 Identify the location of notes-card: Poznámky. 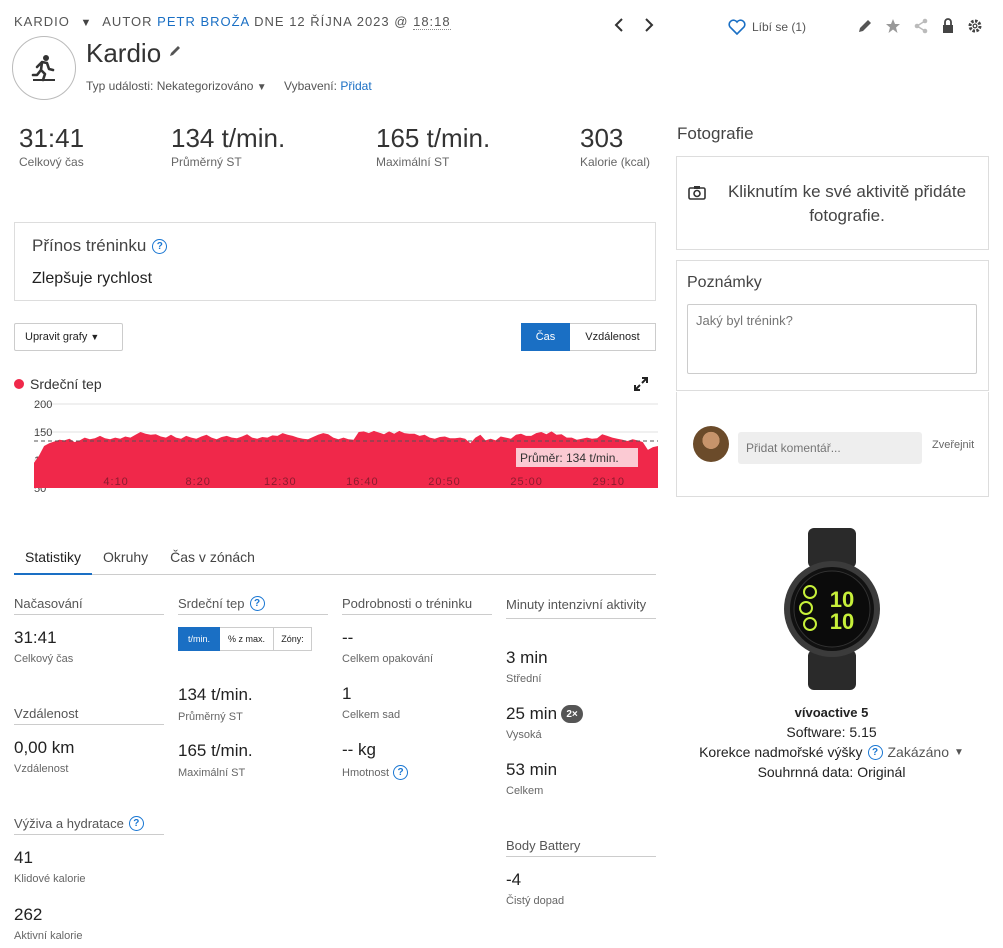
(832, 325).